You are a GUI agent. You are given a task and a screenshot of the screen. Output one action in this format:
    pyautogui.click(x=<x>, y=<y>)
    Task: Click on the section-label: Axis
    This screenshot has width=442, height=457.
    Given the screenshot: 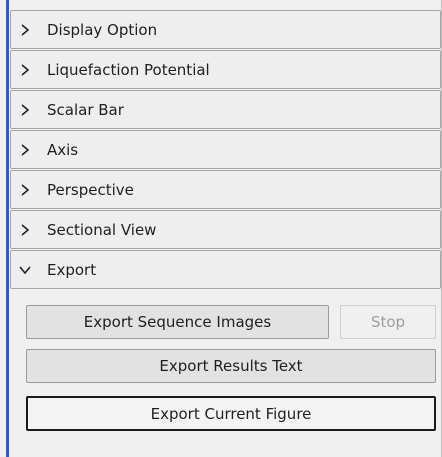 What is the action you would take?
    pyautogui.click(x=63, y=149)
    